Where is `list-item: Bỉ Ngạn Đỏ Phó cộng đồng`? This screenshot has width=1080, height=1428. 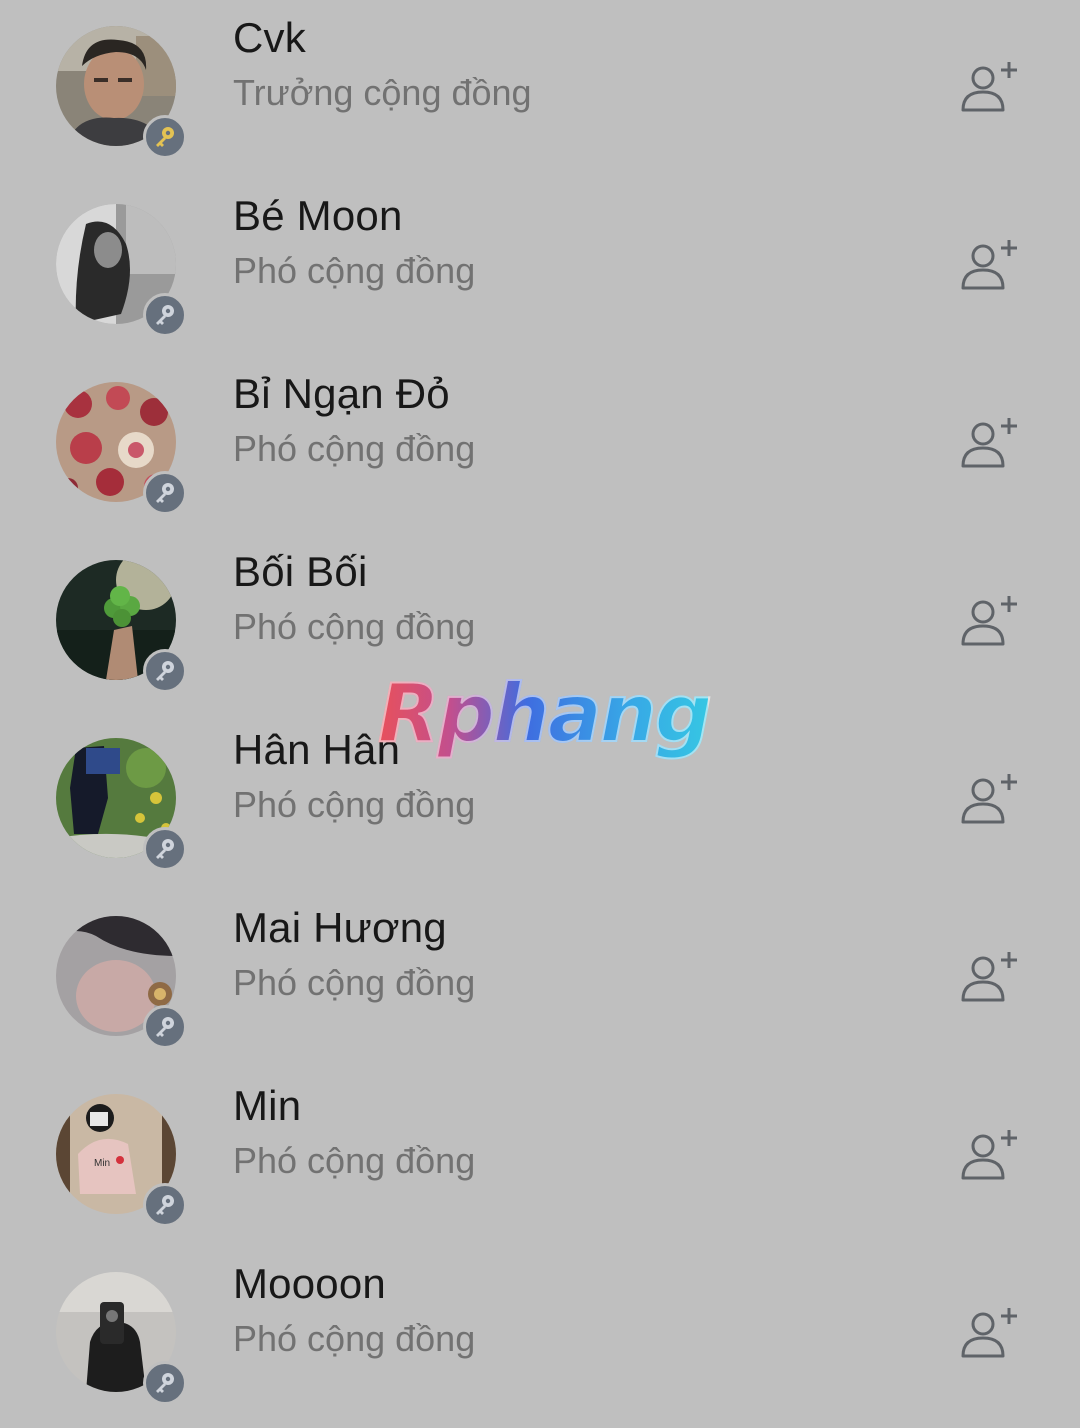
list-item: Bỉ Ngạn Đỏ Phó cộng đồng is located at coordinates (540, 445).